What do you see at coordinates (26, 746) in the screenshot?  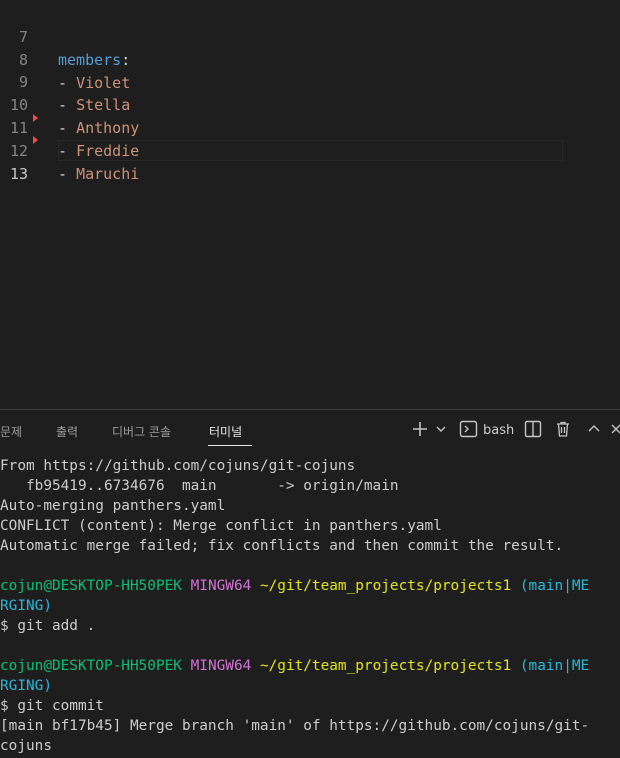 I see `terminal-line: cojuns` at bounding box center [26, 746].